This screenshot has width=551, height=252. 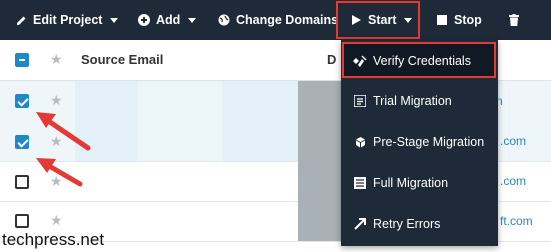 I want to click on menu-item-trial-migration: Trial Migration, so click(x=419, y=101).